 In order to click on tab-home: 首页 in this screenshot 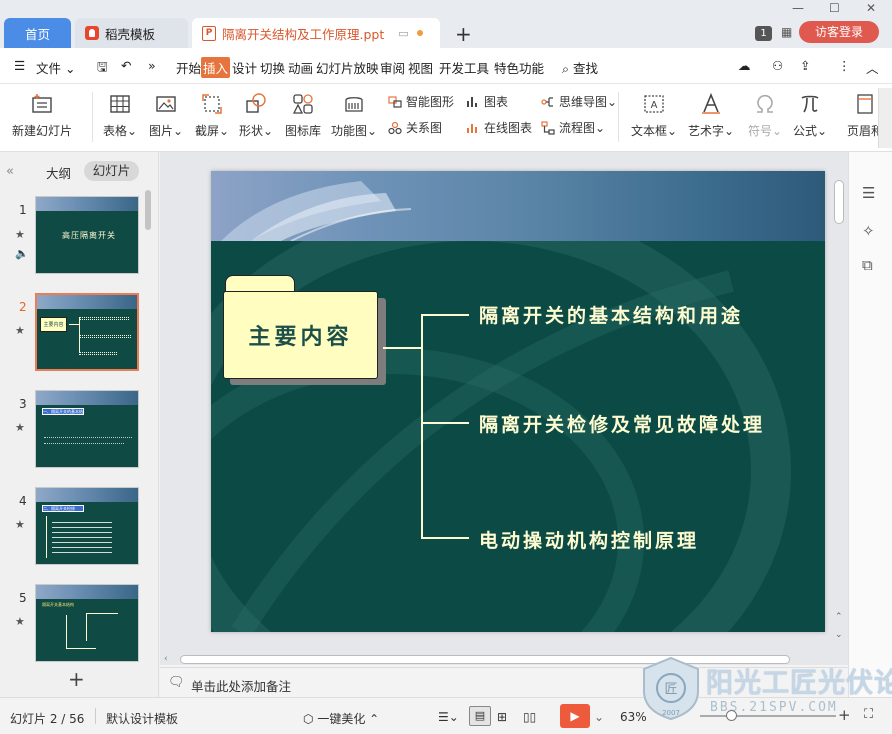, I will do `click(37, 33)`.